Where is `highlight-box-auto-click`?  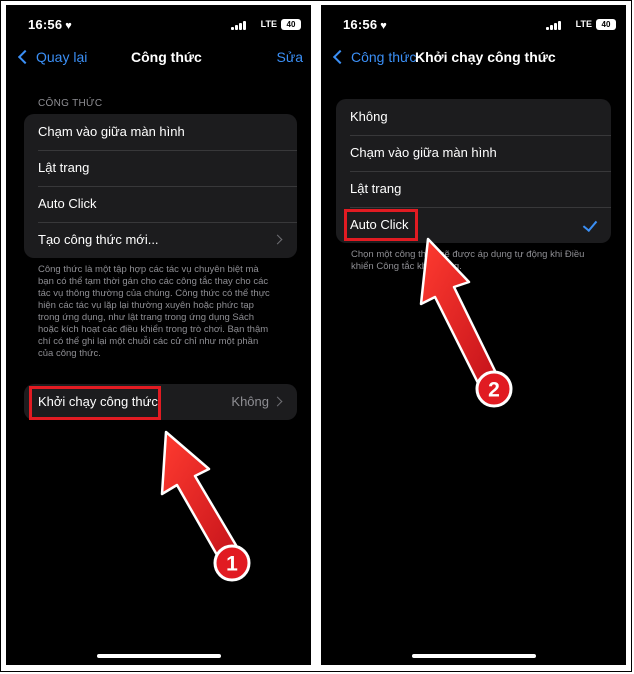
highlight-box-auto-click is located at coordinates (381, 225).